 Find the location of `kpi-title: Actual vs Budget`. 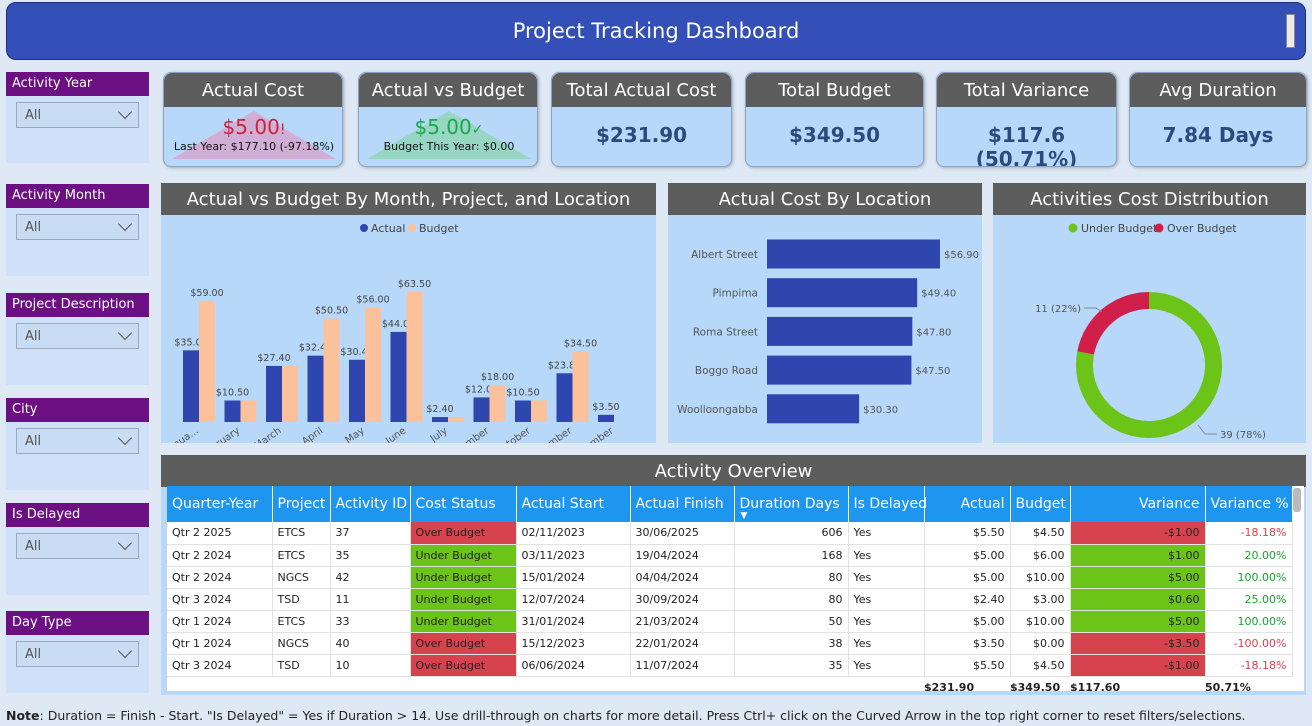

kpi-title: Actual vs Budget is located at coordinates (448, 90).